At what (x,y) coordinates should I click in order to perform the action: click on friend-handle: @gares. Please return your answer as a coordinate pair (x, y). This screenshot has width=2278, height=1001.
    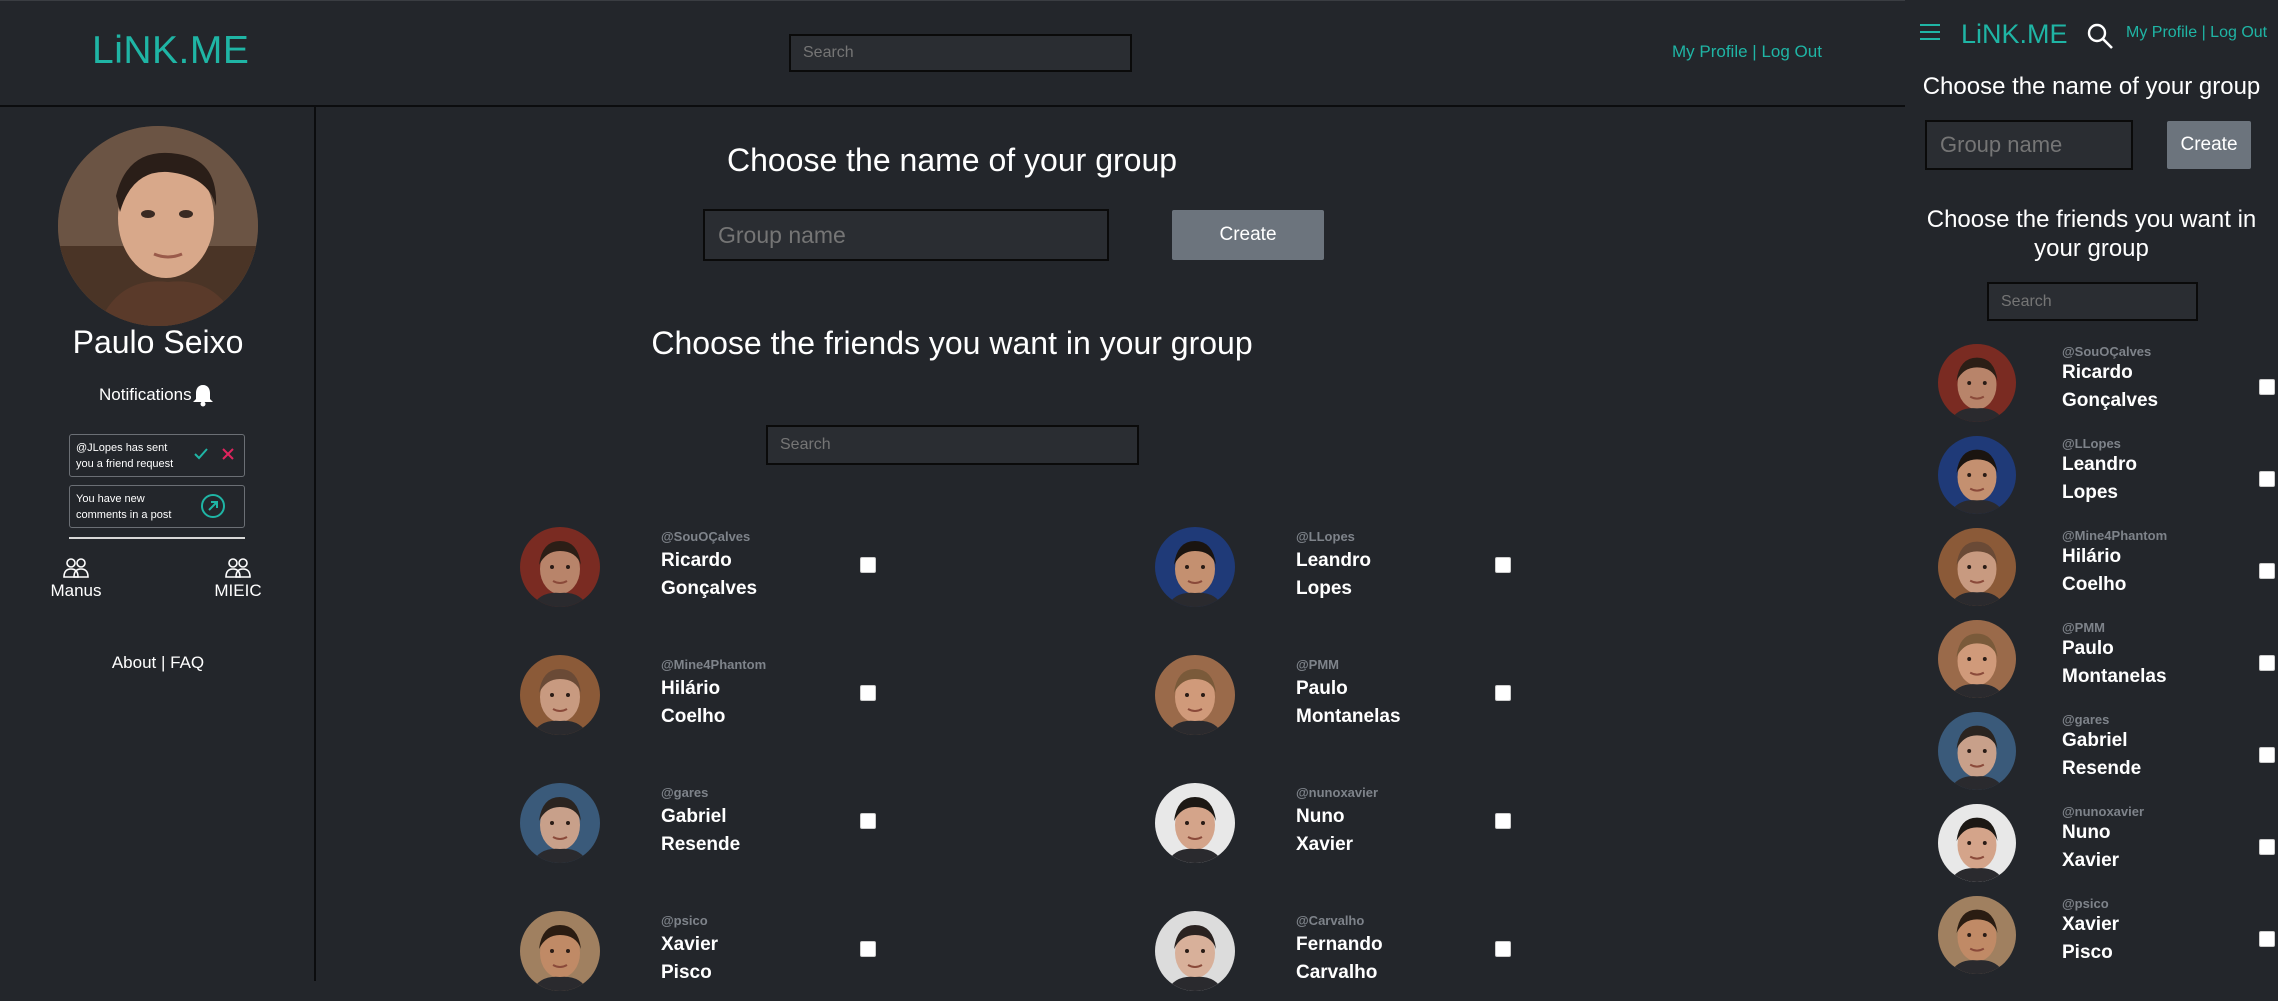
    Looking at the image, I should click on (685, 792).